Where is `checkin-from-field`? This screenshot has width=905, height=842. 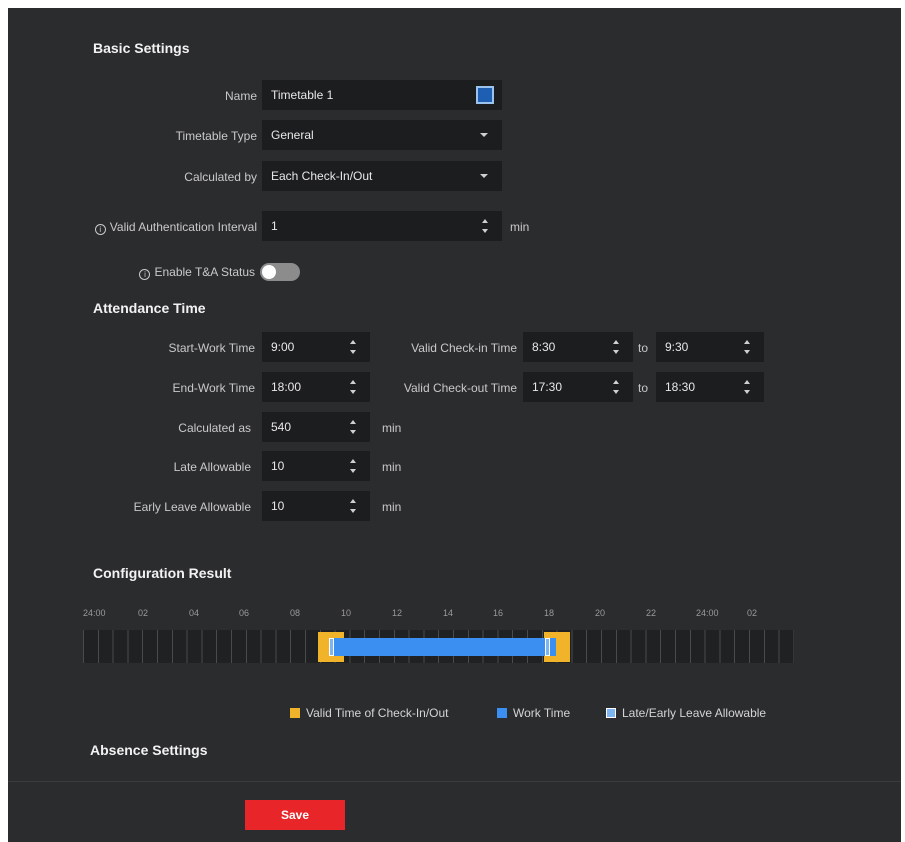 checkin-from-field is located at coordinates (578, 347).